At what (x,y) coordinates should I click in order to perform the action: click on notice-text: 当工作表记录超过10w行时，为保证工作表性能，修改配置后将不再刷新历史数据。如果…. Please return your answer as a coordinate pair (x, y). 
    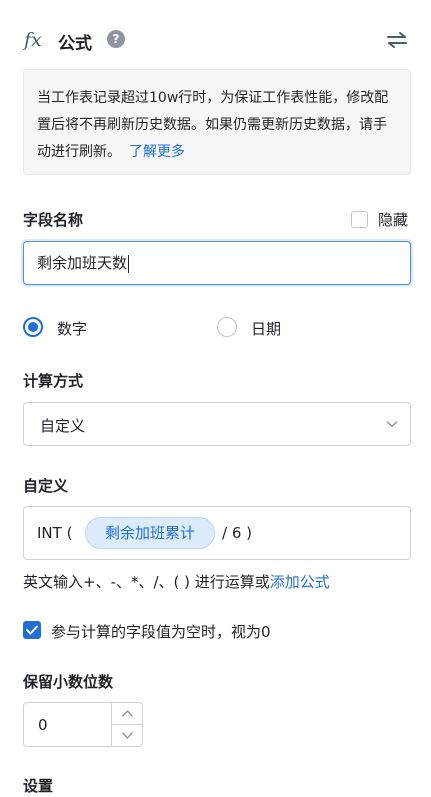
    Looking at the image, I should click on (213, 125).